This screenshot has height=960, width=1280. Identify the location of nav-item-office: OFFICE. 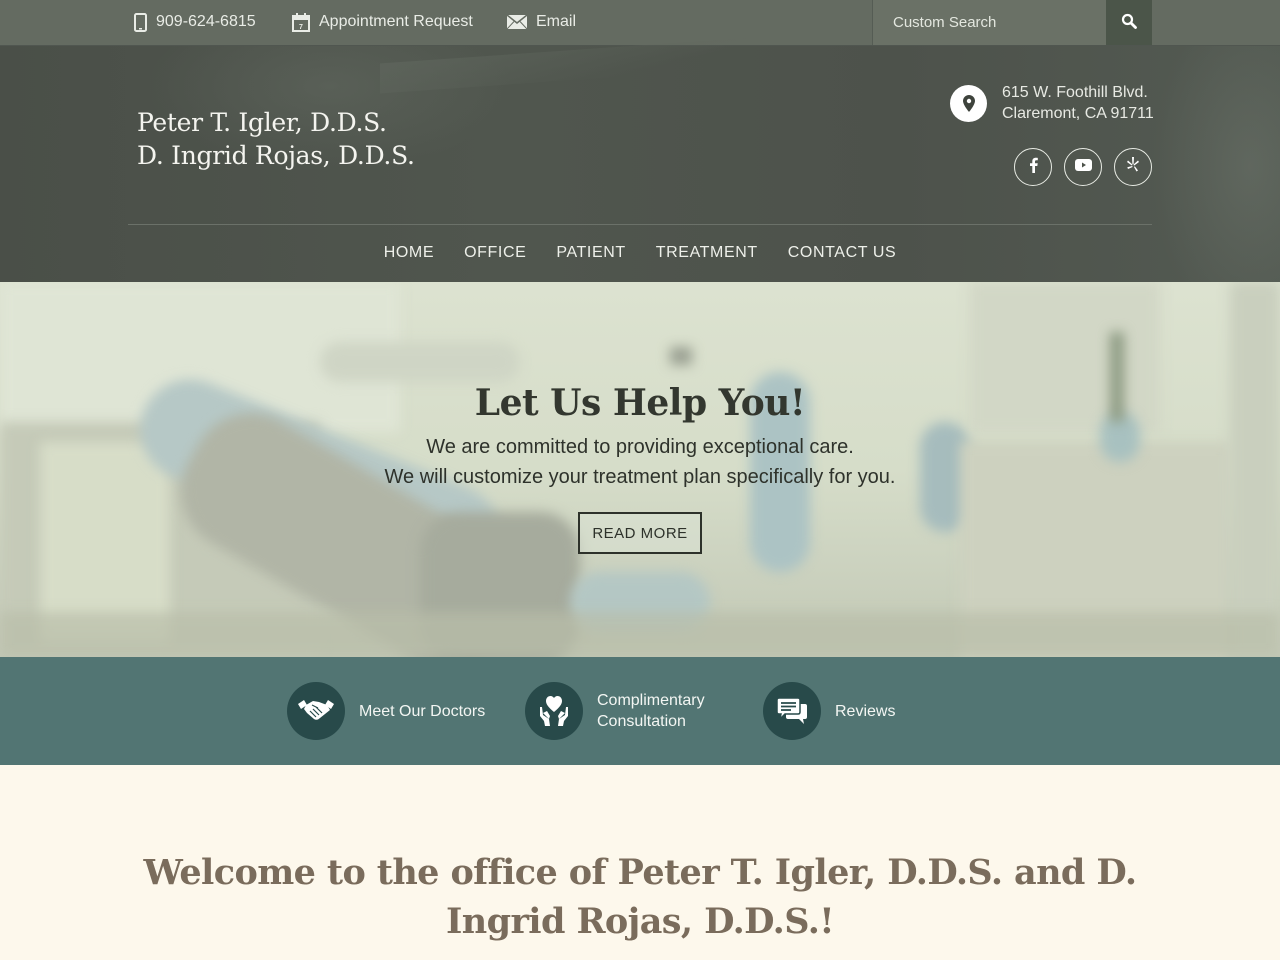
(495, 253).